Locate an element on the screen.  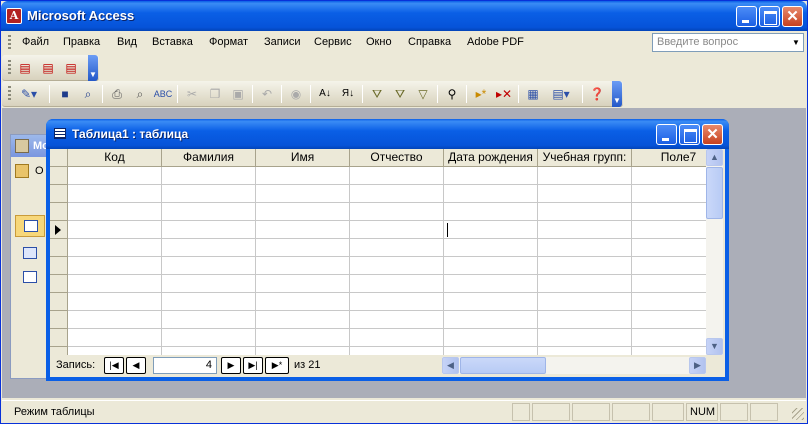
next-record-button: ▶ is located at coordinates (231, 365).